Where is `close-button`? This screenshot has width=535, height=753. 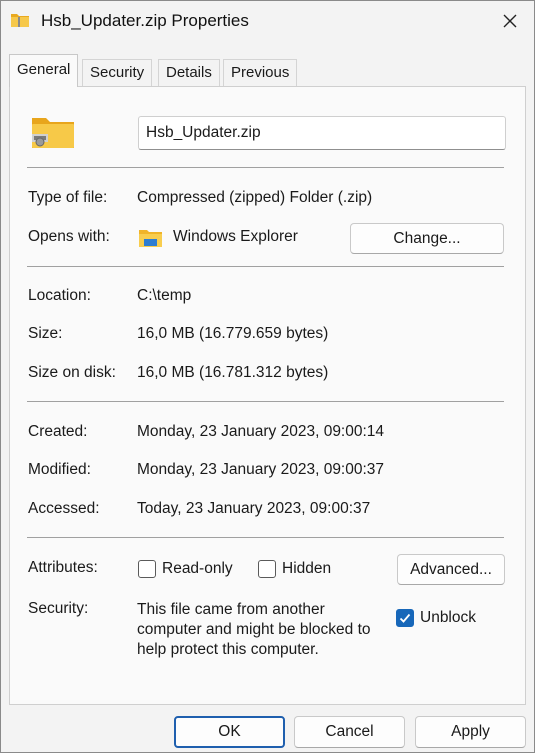
close-button is located at coordinates (510, 21).